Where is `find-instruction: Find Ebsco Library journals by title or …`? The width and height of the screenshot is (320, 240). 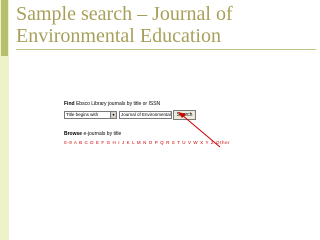
find-instruction: Find Ebsco Library journals by title or … is located at coordinates (112, 104).